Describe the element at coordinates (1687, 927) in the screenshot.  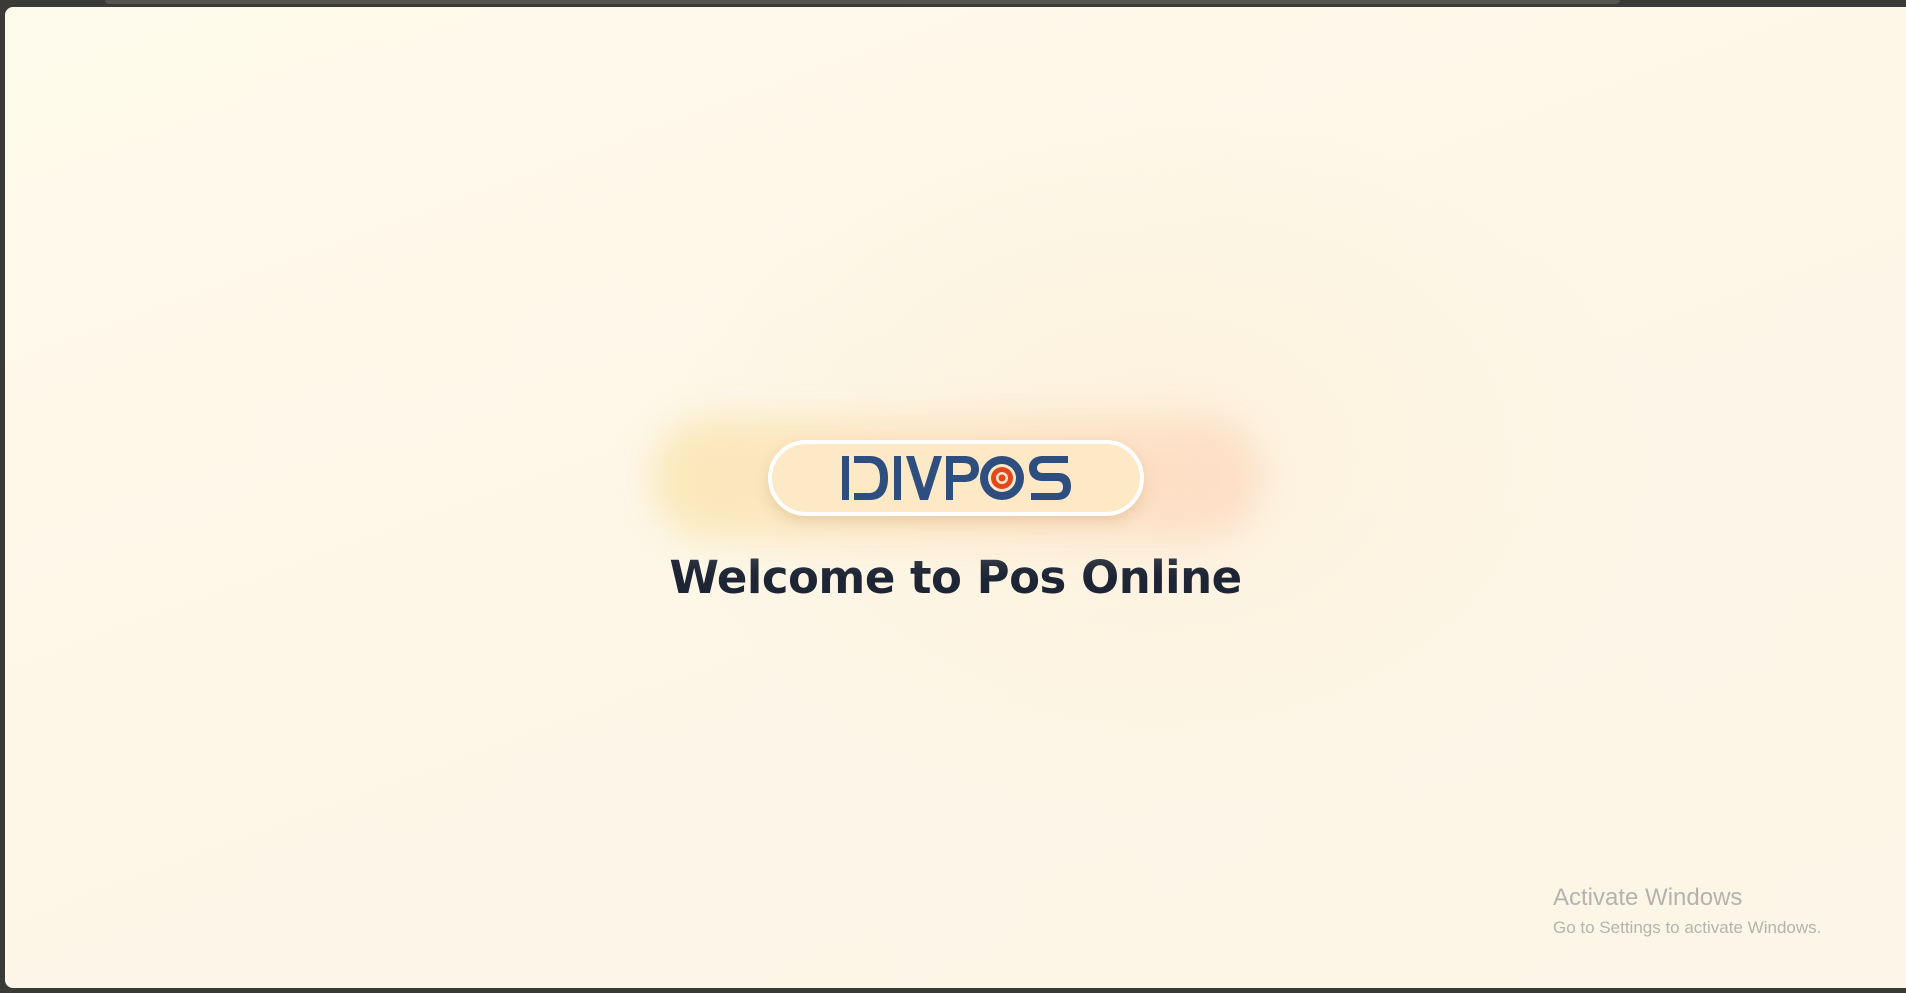
I see `activate-windows-subtitle: Go to Settings to activate Windows.` at that location.